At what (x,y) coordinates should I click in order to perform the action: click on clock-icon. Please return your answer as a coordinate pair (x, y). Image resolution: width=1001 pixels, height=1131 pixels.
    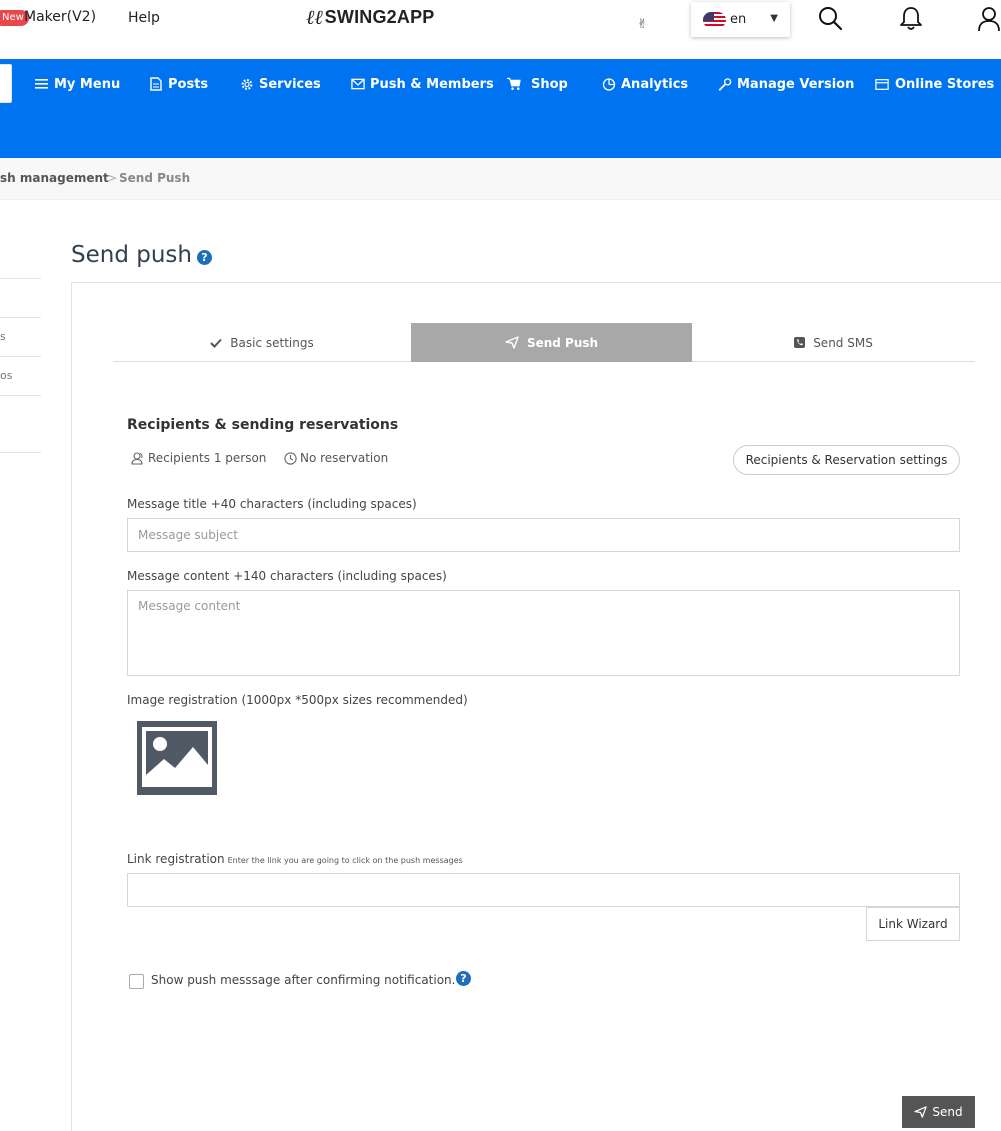
    Looking at the image, I should click on (290, 458).